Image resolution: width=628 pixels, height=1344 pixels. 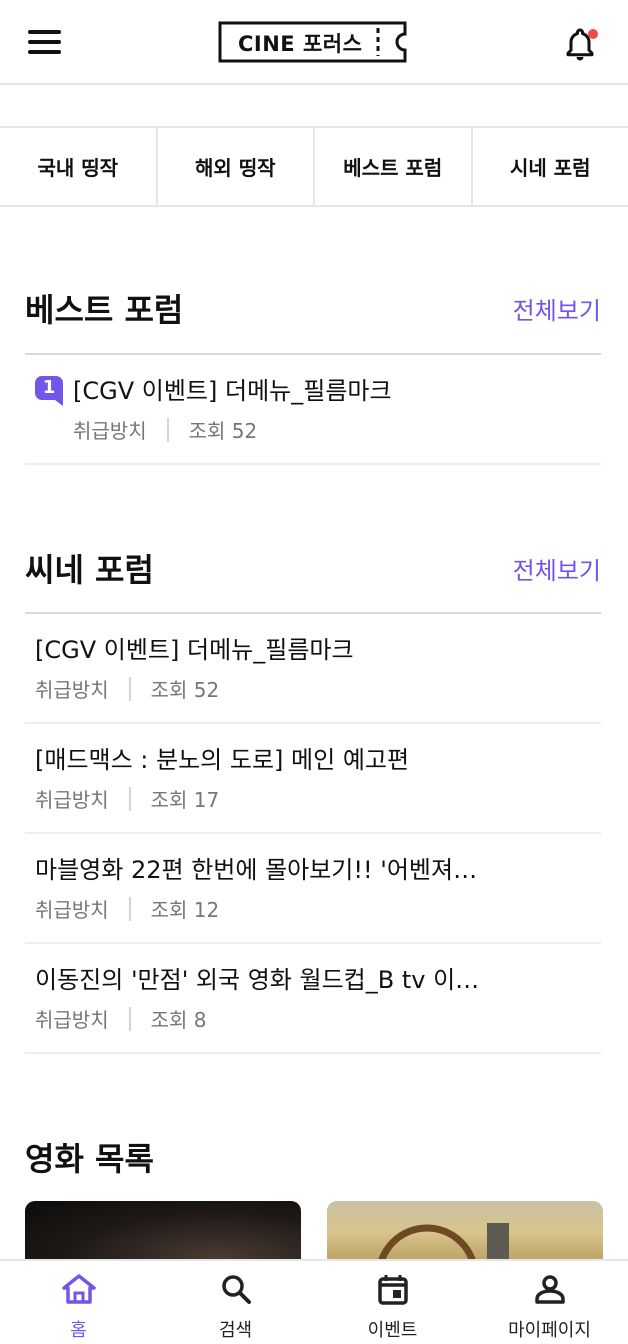 What do you see at coordinates (313, 410) in the screenshot?
I see `best-post-item: 1 [CGV 이벤트] 더메뉴_필름마크 취급방치 조회 52` at bounding box center [313, 410].